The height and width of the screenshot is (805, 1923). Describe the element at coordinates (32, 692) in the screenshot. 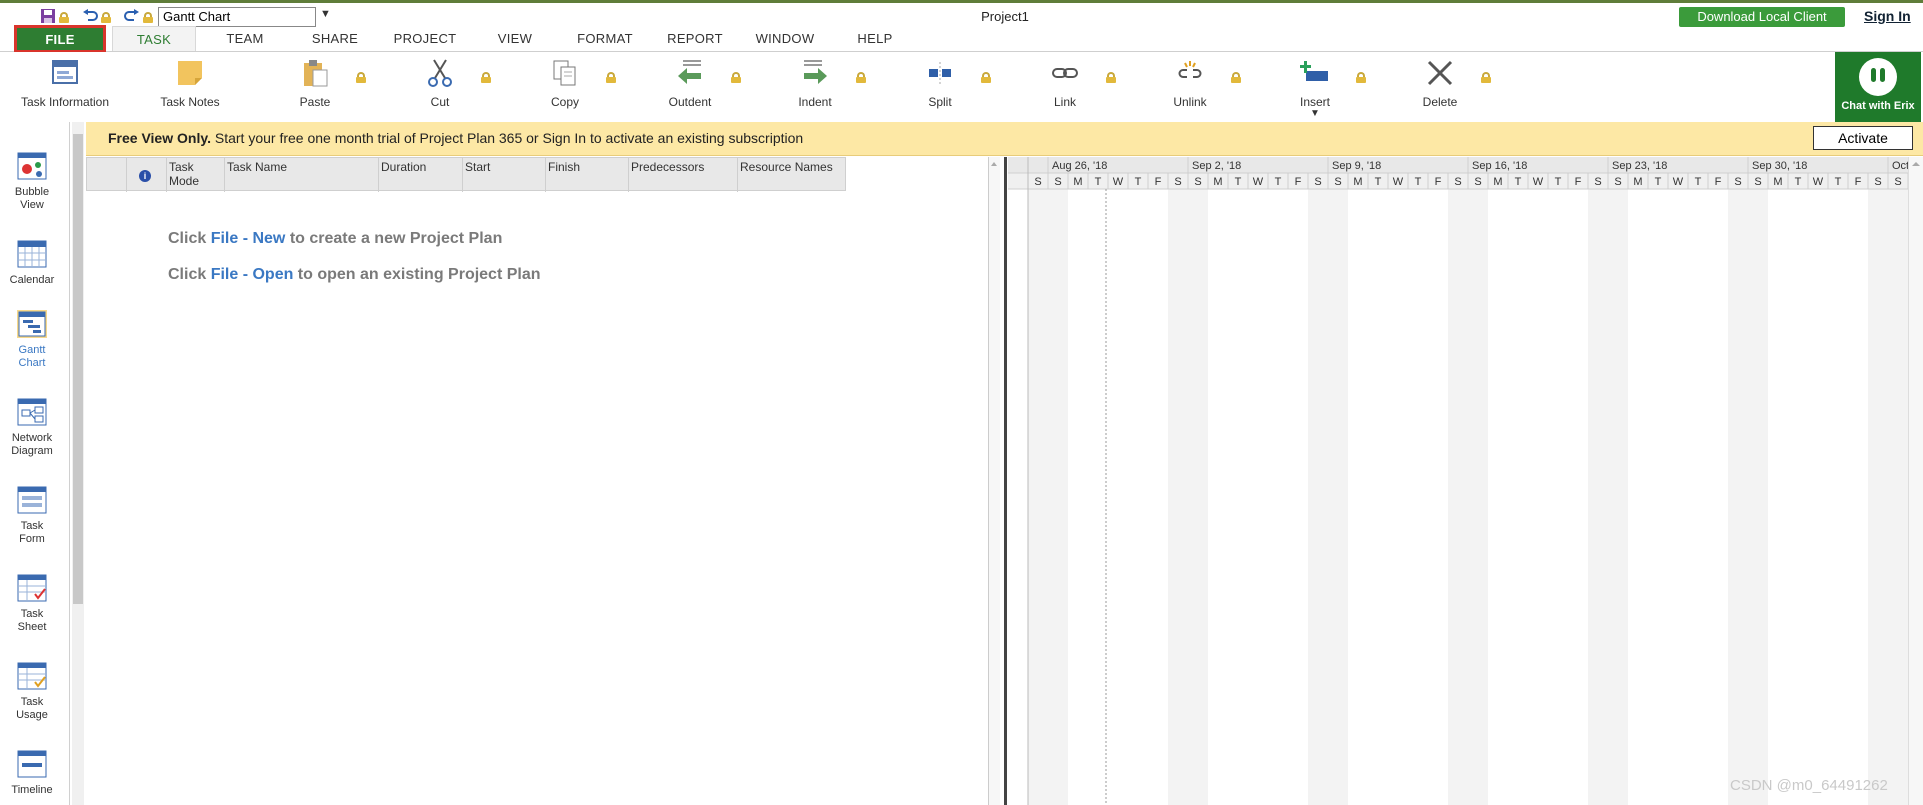

I see `sidebar-item-task-usage: Task Usage` at that location.